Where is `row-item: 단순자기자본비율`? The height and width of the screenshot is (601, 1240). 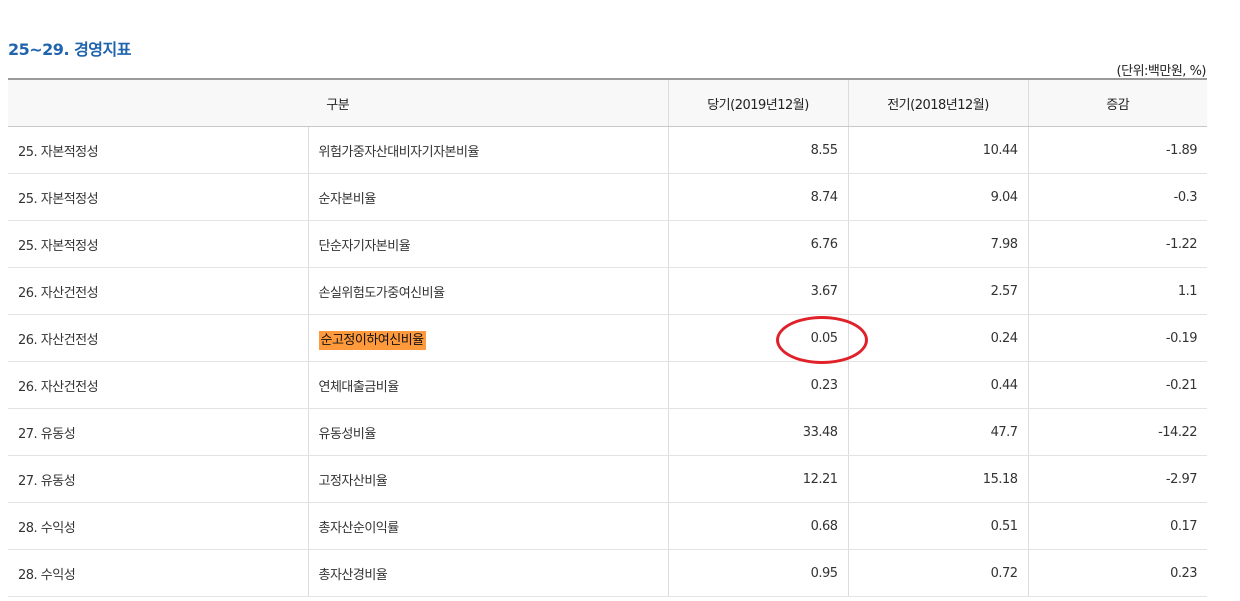 row-item: 단순자기자본비율 is located at coordinates (488, 244).